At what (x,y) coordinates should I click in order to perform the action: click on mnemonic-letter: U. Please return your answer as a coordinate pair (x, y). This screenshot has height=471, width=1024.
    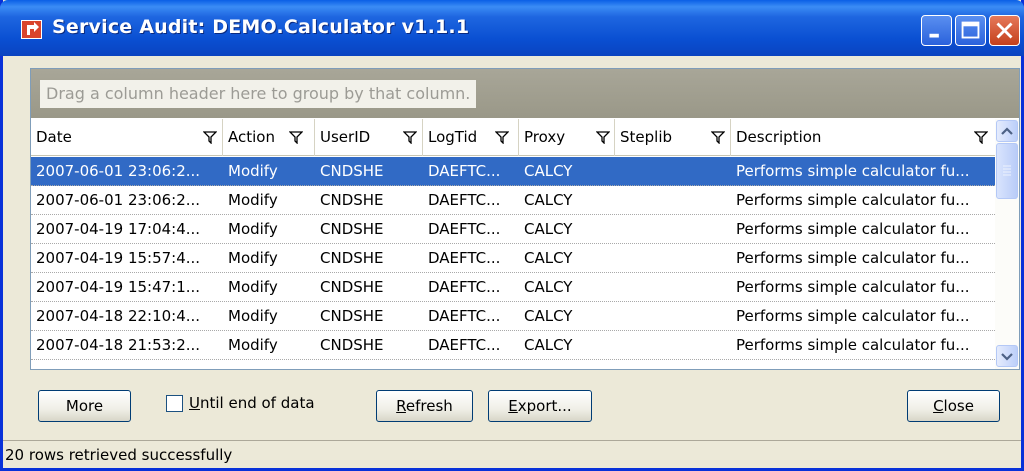
    Looking at the image, I should click on (194, 403).